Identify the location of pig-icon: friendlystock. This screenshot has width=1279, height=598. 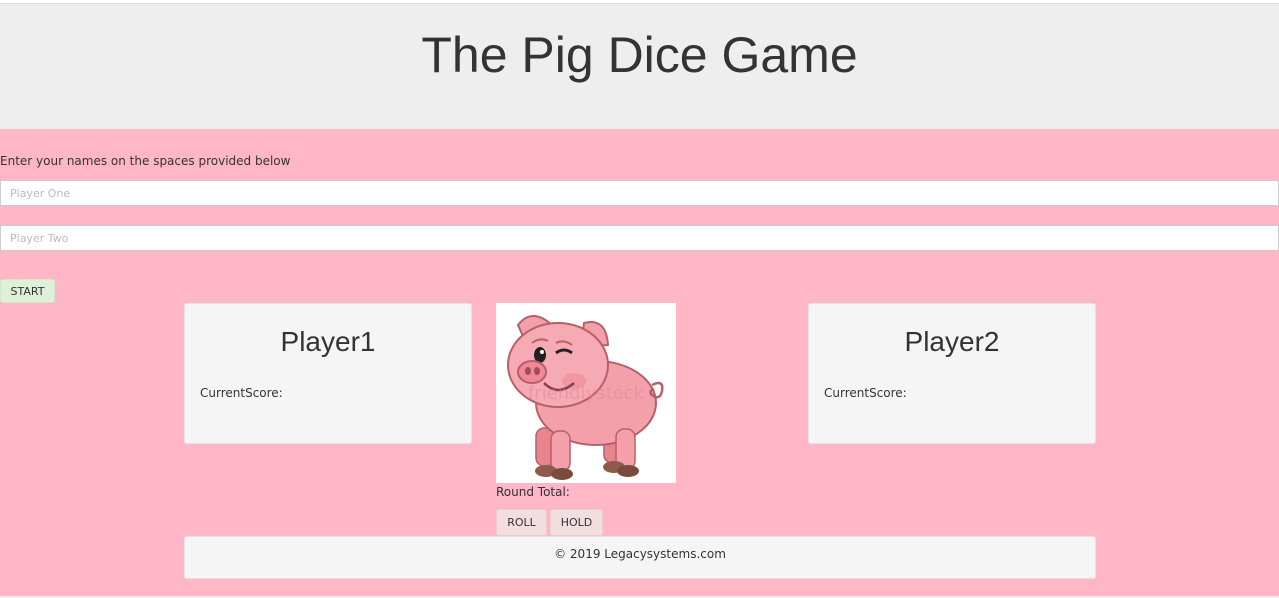
(586, 393).